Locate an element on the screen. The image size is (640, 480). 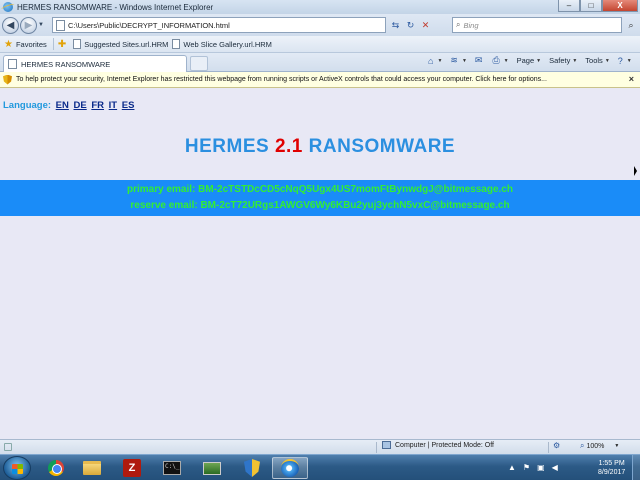
windows-logo-icon is located at coordinates (17, 469).